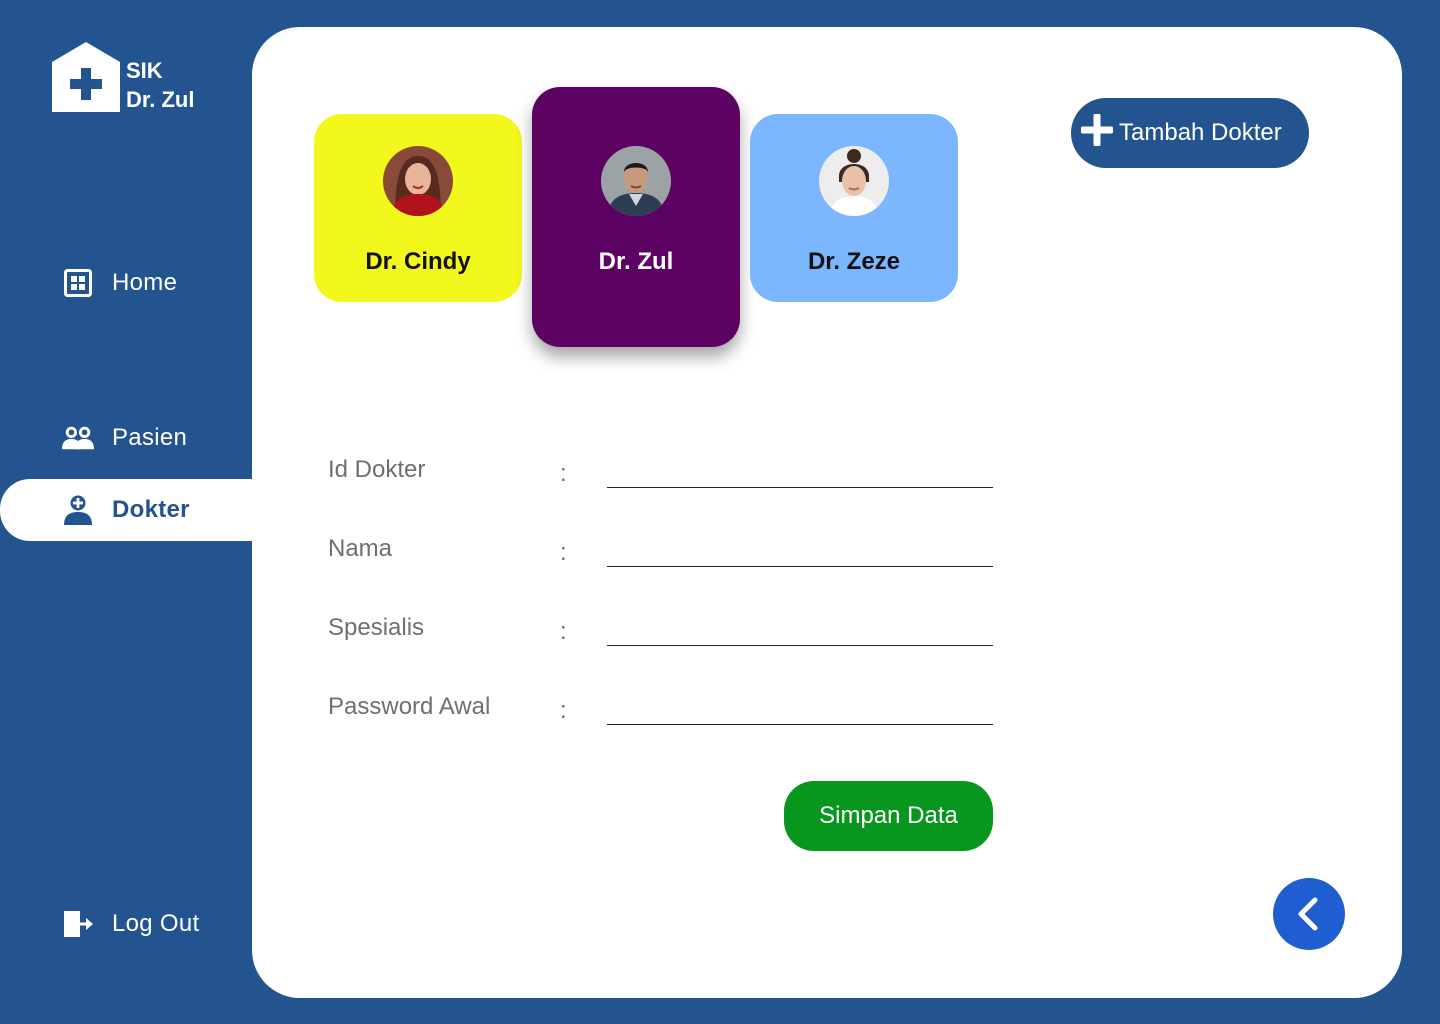  What do you see at coordinates (800, 710) in the screenshot?
I see `password-awal-input` at bounding box center [800, 710].